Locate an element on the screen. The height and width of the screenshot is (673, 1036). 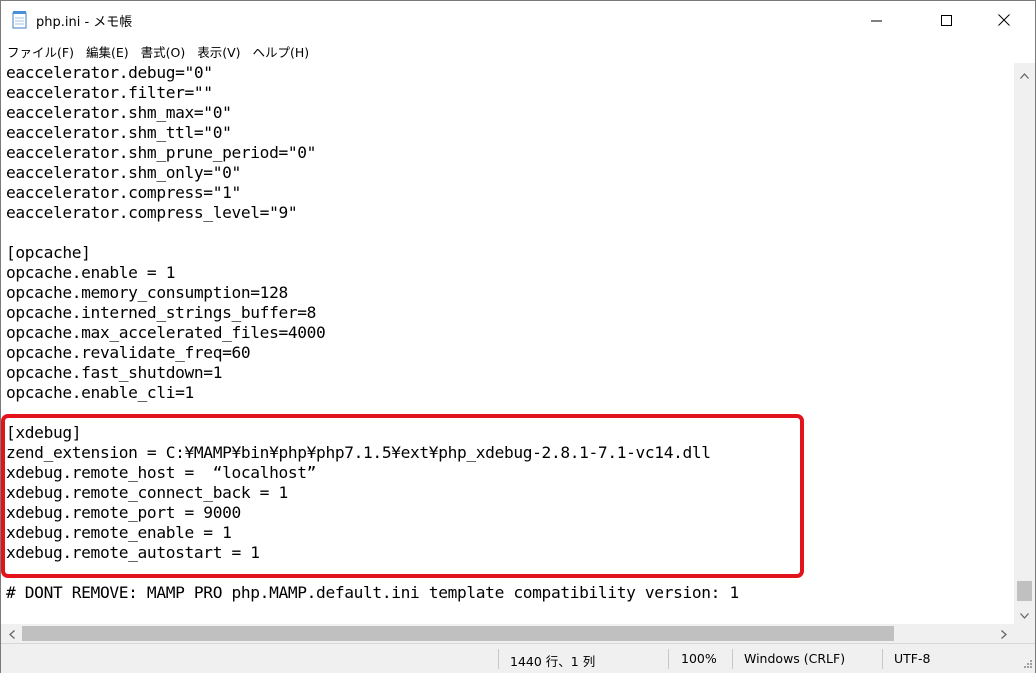
minimize-button is located at coordinates (876, 20).